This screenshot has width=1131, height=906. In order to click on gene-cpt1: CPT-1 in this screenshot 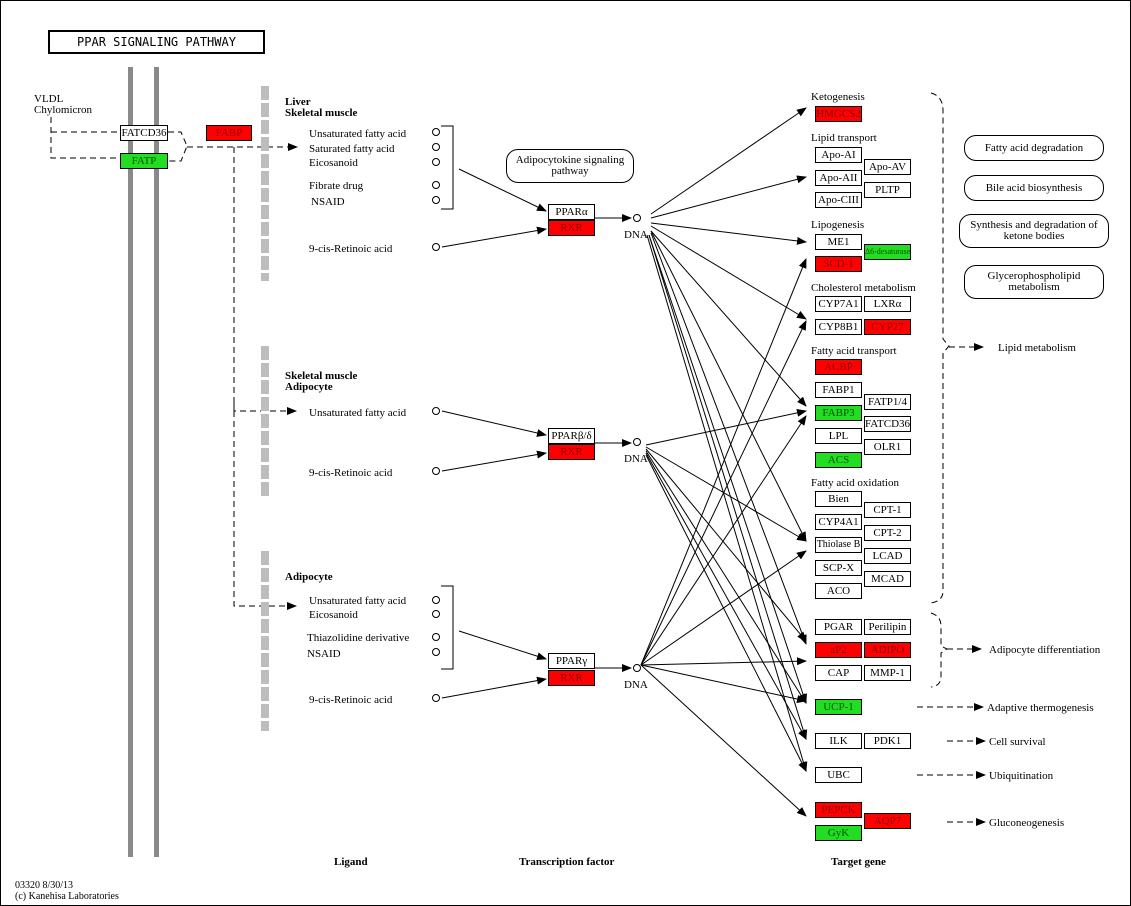, I will do `click(887, 510)`.